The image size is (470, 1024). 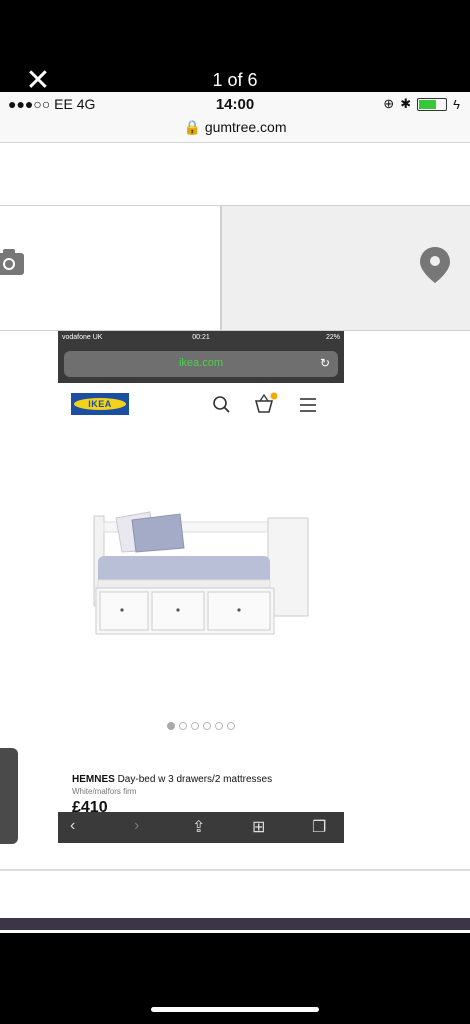 I want to click on product-name: HEMNES, so click(x=93, y=779).